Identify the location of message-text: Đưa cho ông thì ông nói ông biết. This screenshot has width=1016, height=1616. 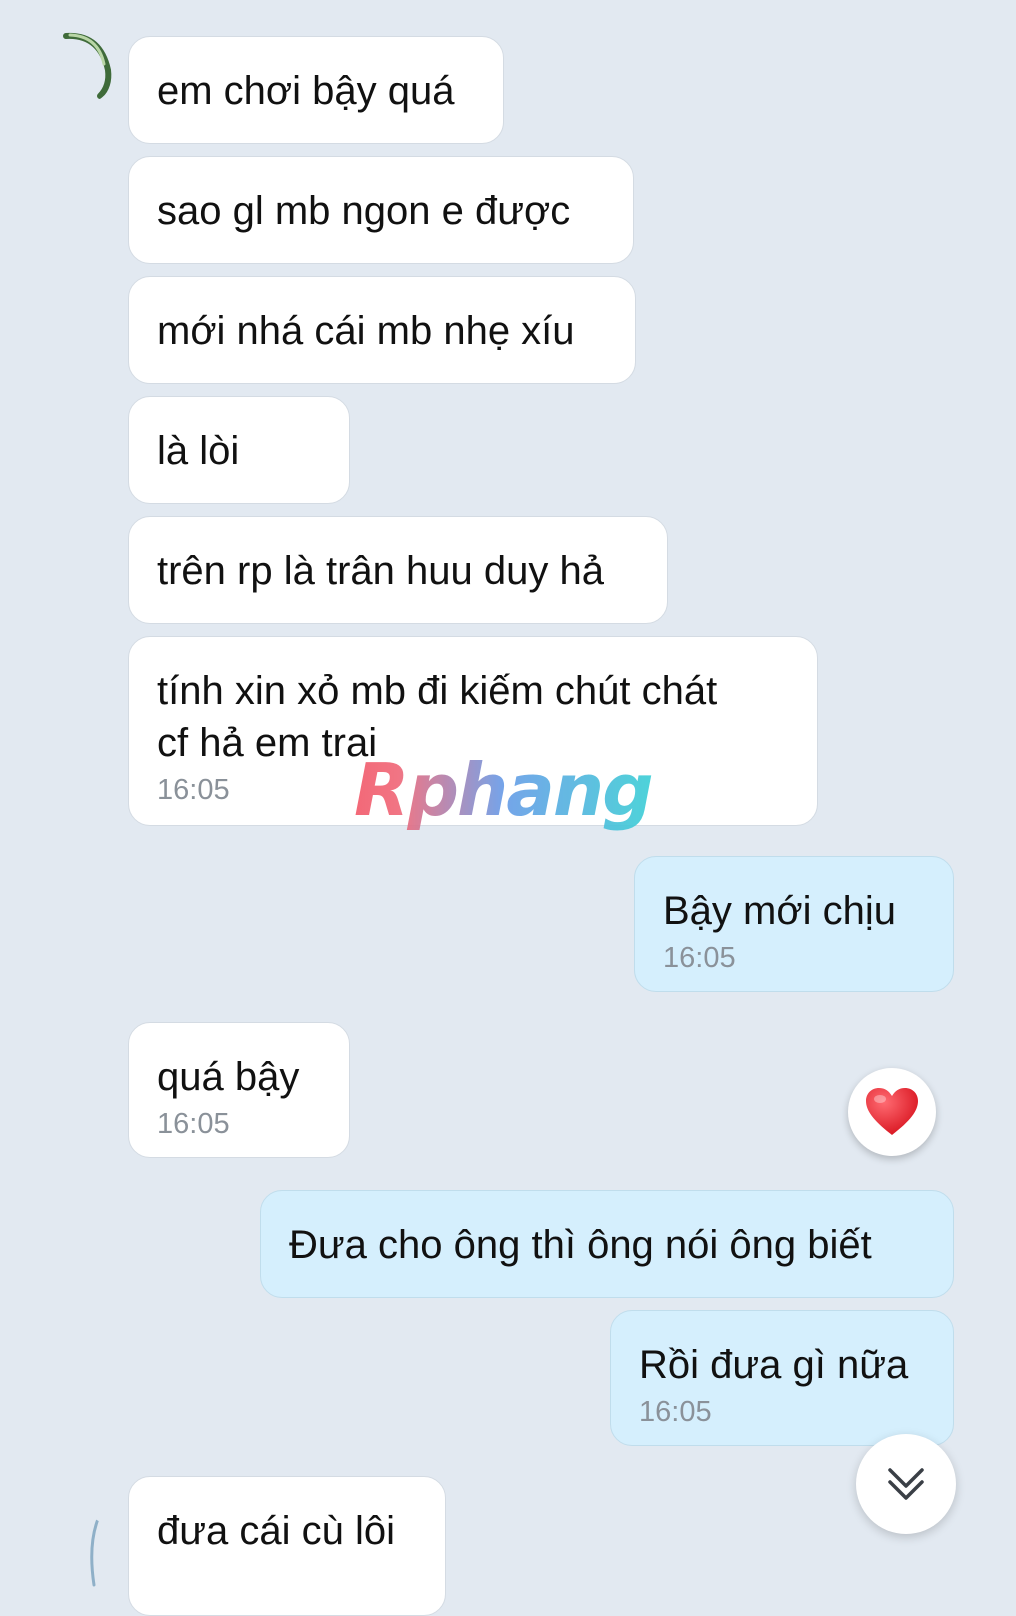
(580, 1245).